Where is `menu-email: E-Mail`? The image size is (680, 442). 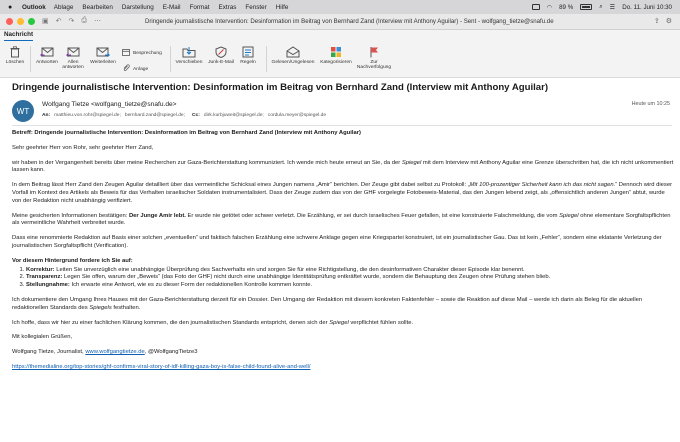
menu-email: E-Mail is located at coordinates (172, 7).